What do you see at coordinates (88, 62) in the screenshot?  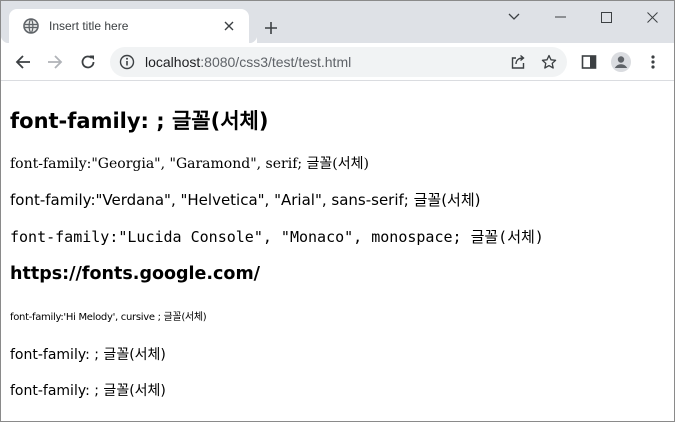 I see `reload-icon` at bounding box center [88, 62].